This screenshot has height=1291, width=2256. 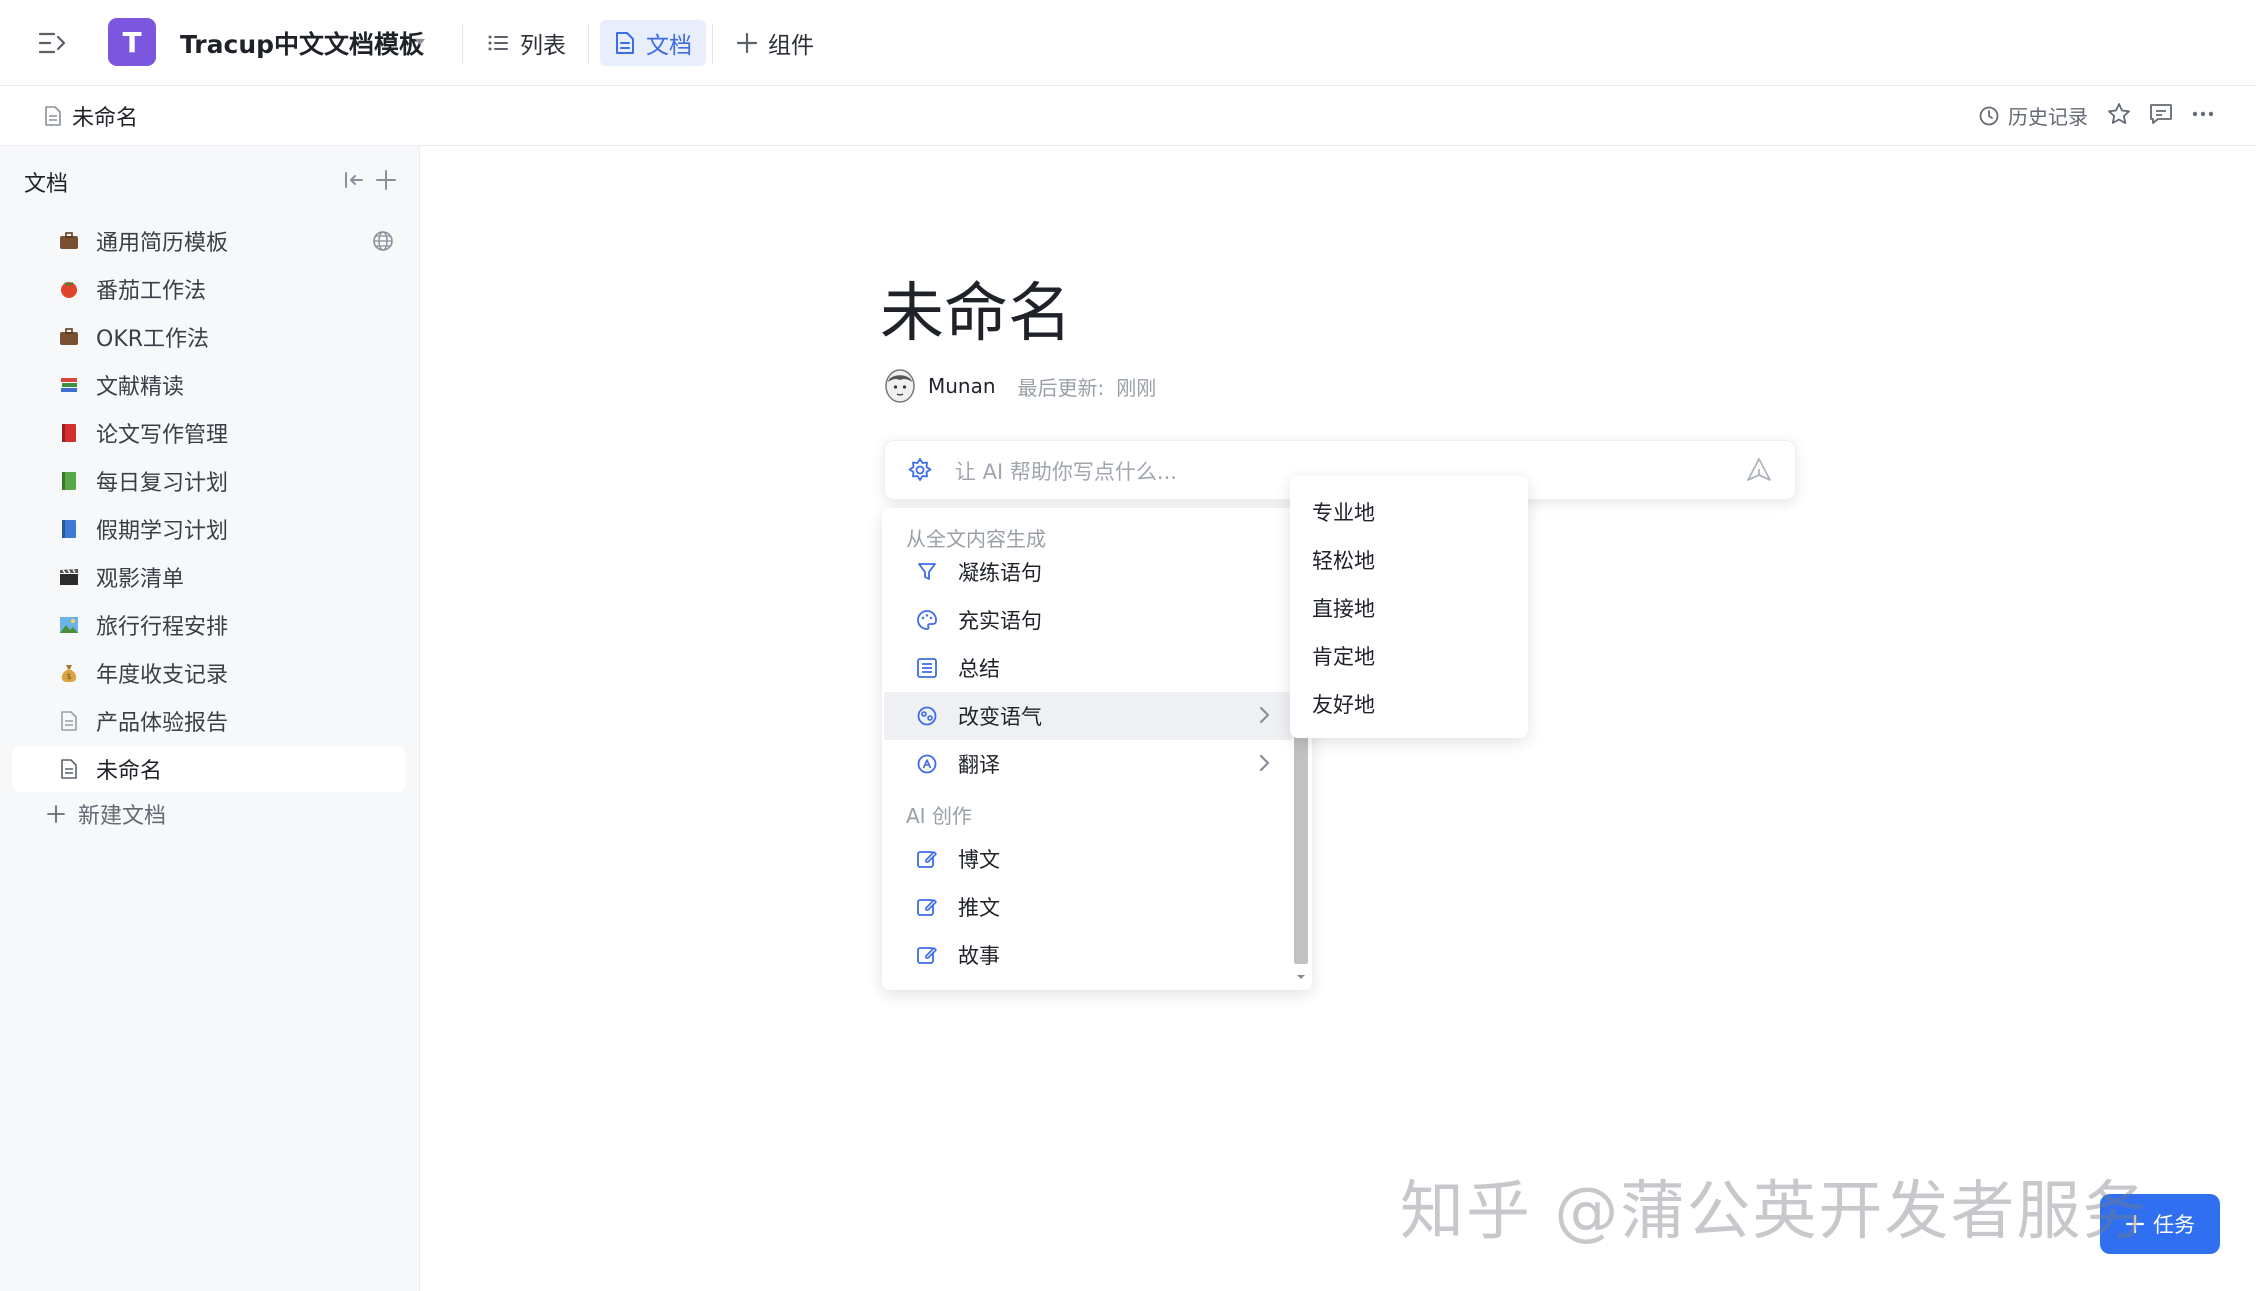 I want to click on sidebar-item-label: 每日复习计划, so click(x=162, y=483).